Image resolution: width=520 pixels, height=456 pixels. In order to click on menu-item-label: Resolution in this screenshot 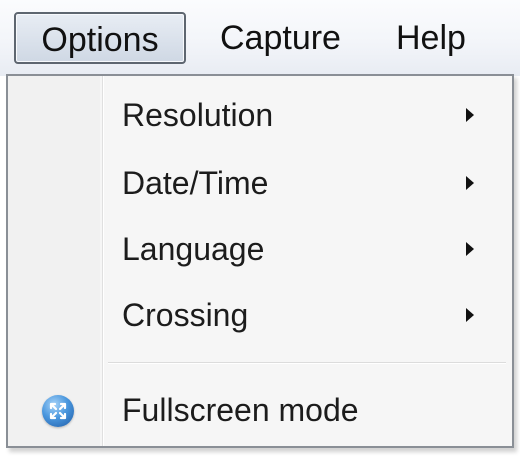, I will do `click(198, 115)`.